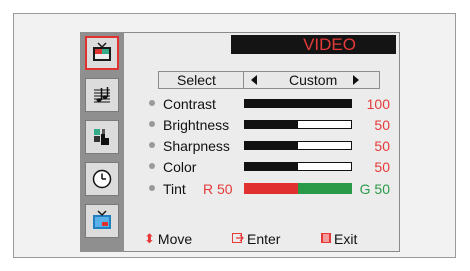  What do you see at coordinates (196, 125) in the screenshot?
I see `setting-label: Brightness` at bounding box center [196, 125].